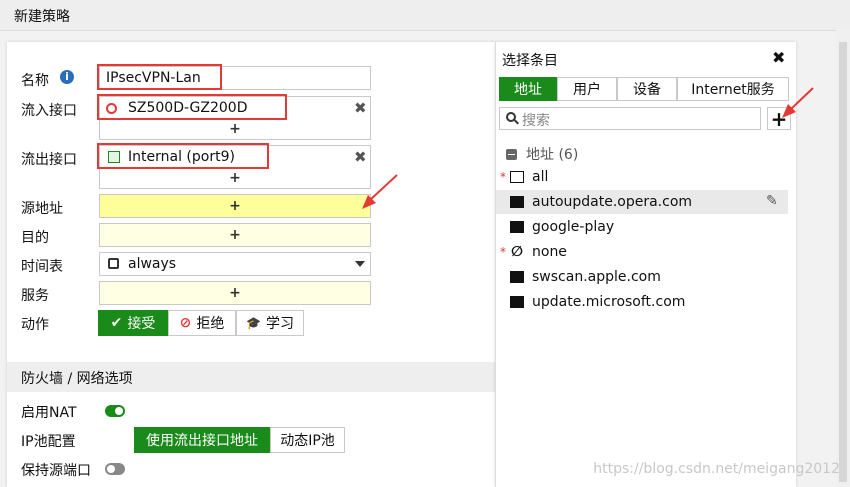 The width and height of the screenshot is (850, 487). I want to click on page-scrollbar, so click(843, 257).